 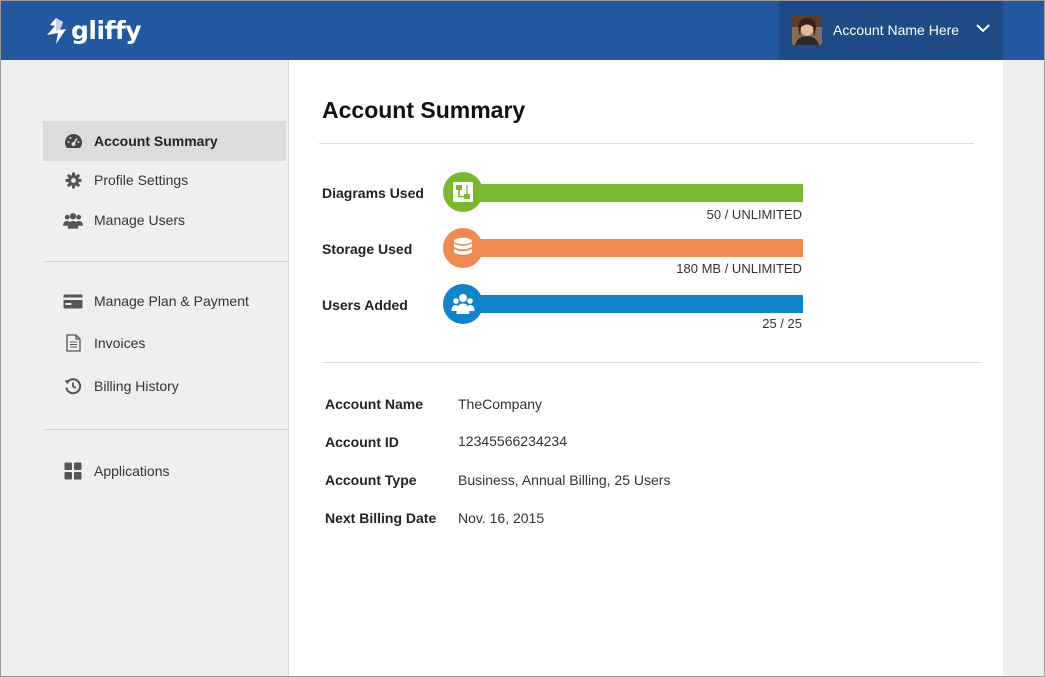 What do you see at coordinates (807, 30) in the screenshot?
I see `avatar` at bounding box center [807, 30].